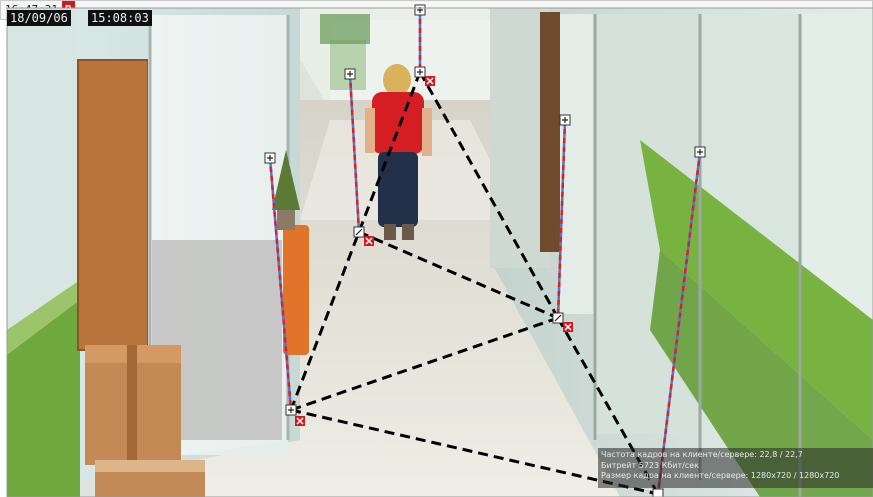 The image size is (873, 497). What do you see at coordinates (650, 465) in the screenshot?
I see `stats-bitrate: Битрейт 5723 Кбит/сек` at bounding box center [650, 465].